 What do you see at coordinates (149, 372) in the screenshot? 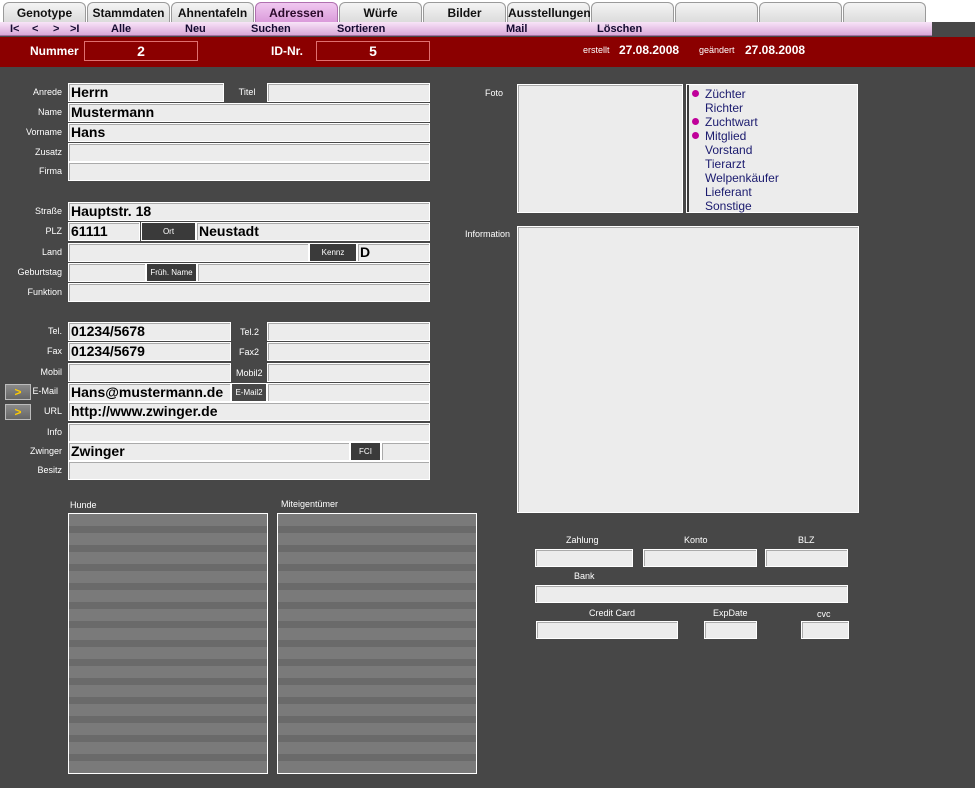
I see `mobil-field` at bounding box center [149, 372].